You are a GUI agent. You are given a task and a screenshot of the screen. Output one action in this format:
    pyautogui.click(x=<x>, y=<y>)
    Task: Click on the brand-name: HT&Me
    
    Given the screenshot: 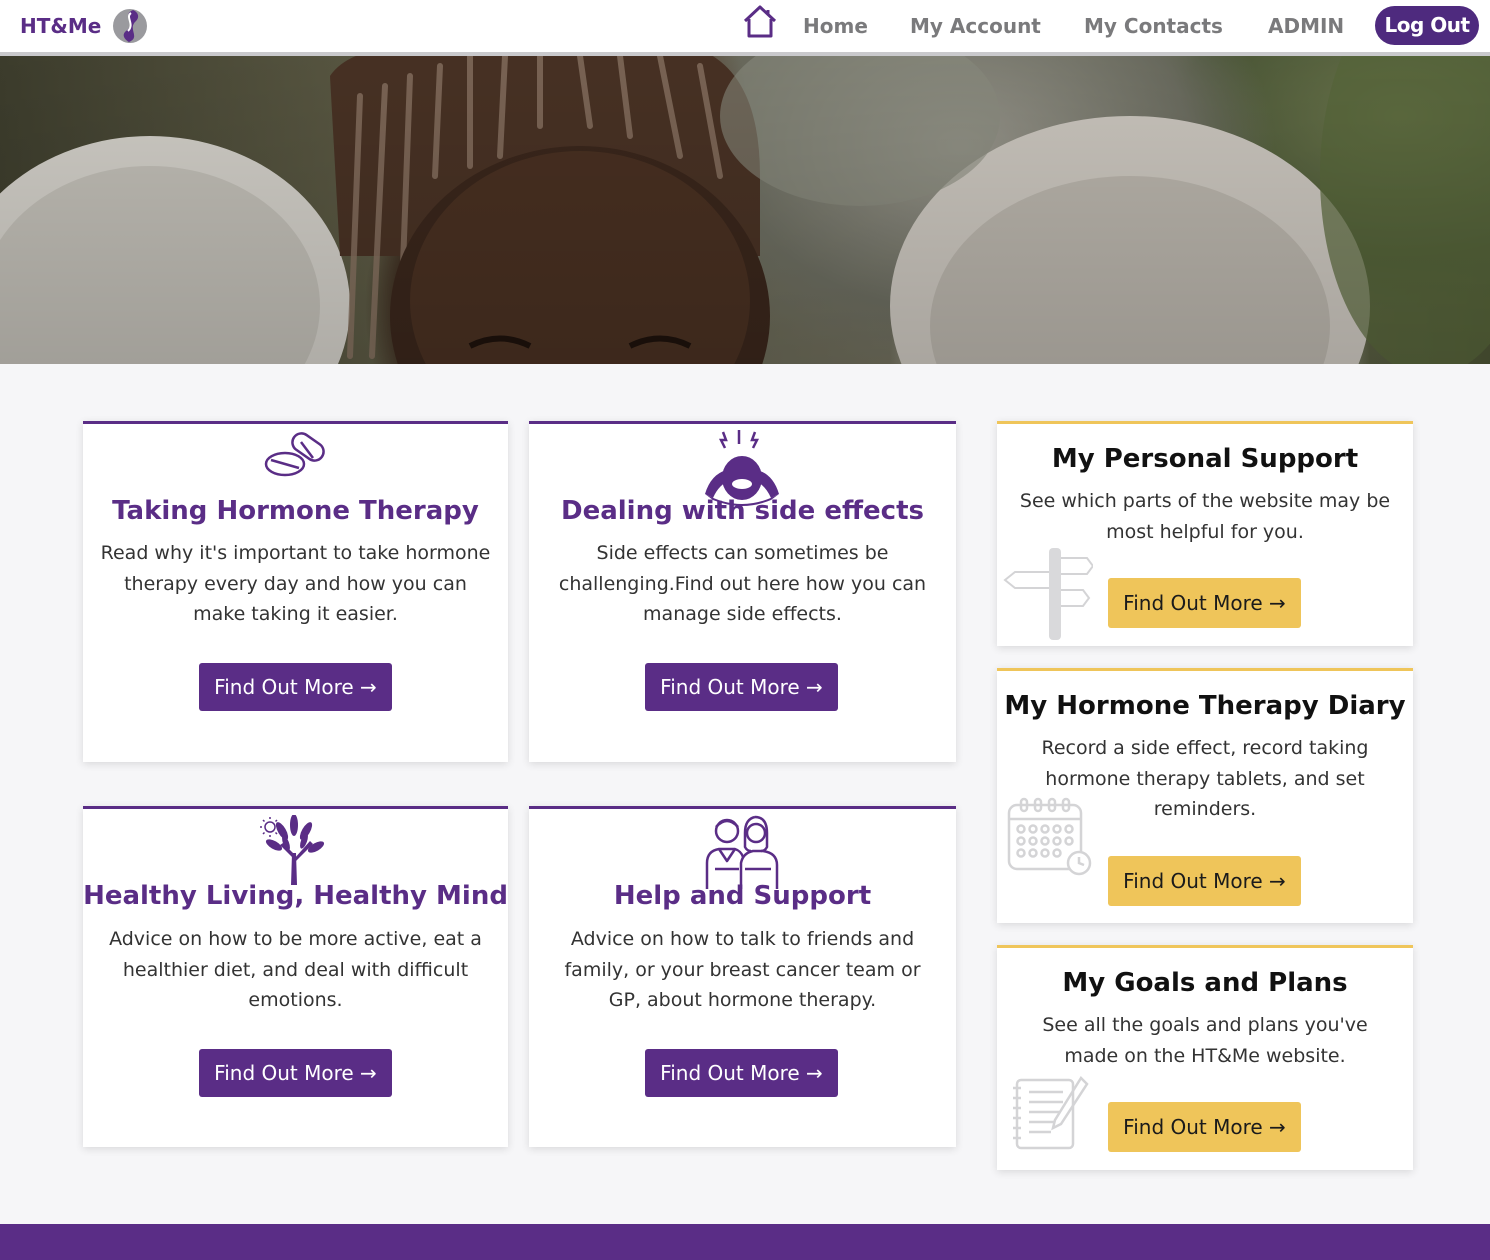 What is the action you would take?
    pyautogui.click(x=60, y=26)
    